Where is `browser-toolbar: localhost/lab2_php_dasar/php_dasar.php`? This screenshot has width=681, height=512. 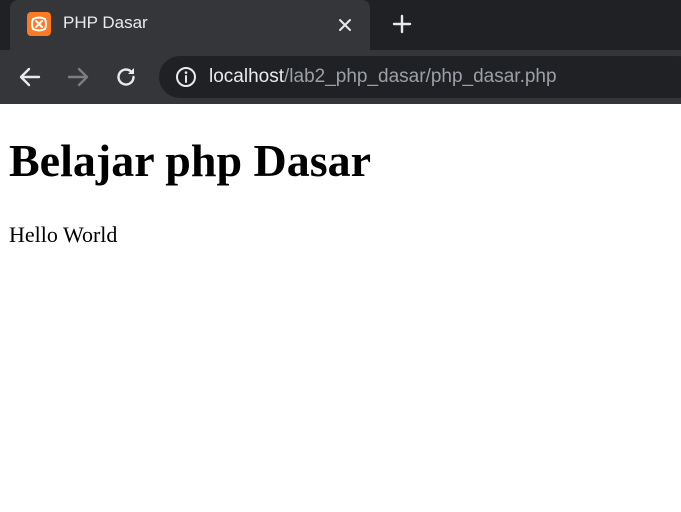
browser-toolbar: localhost/lab2_php_dasar/php_dasar.php is located at coordinates (340, 77).